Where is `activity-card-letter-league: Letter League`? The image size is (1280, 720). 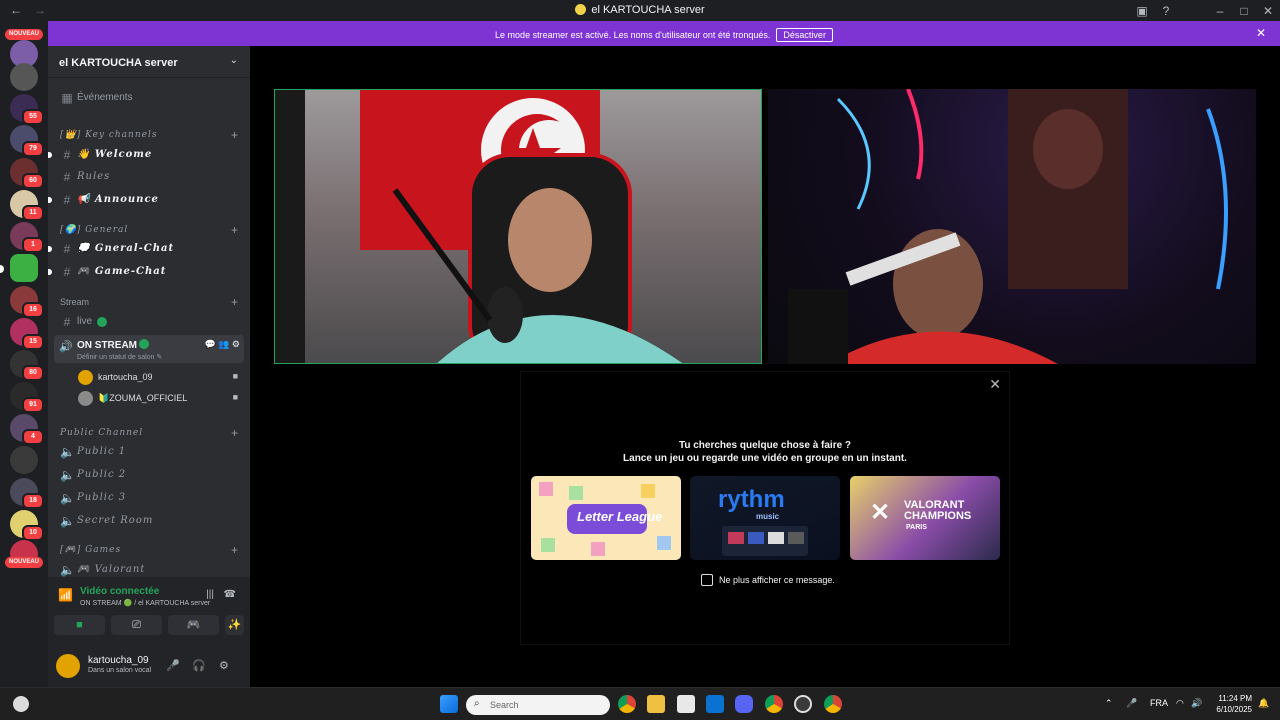 activity-card-letter-league: Letter League is located at coordinates (606, 518).